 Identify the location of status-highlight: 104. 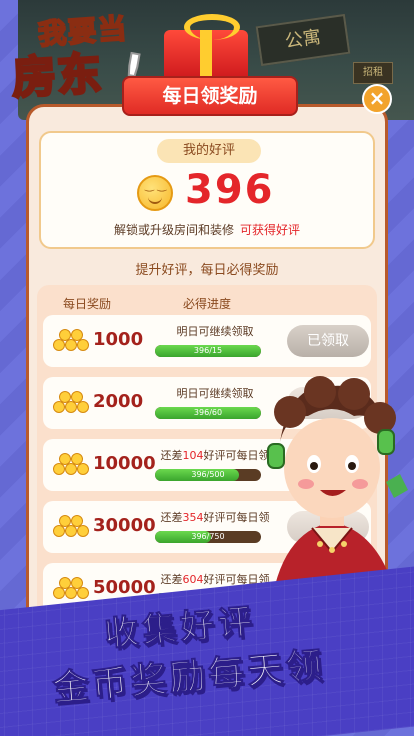
(193, 455).